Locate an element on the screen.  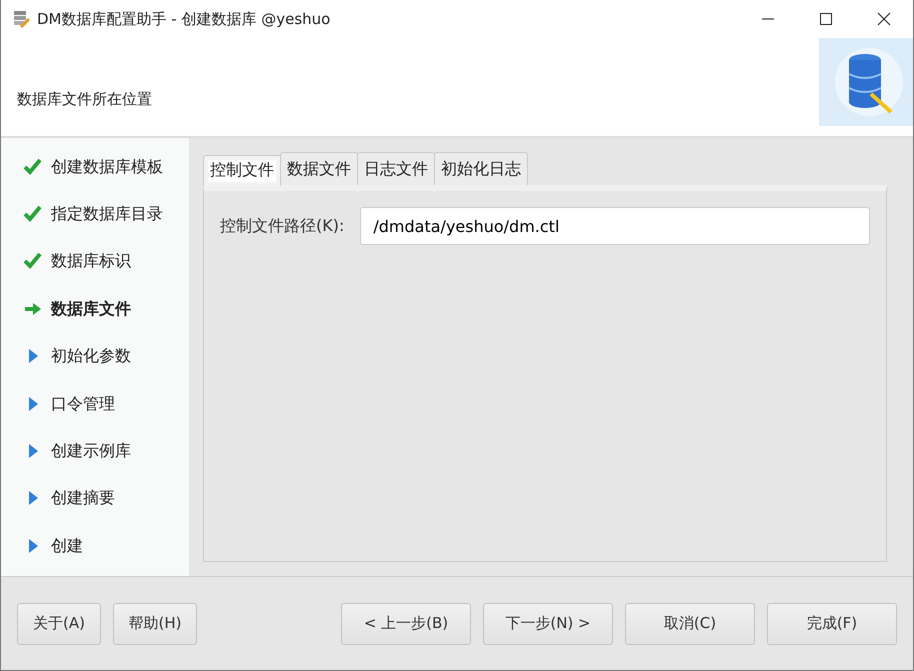
tab: 初始化日志 is located at coordinates (481, 168).